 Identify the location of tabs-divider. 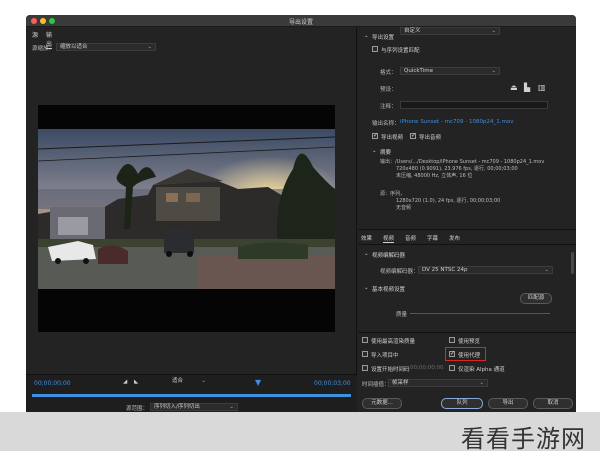
(467, 244).